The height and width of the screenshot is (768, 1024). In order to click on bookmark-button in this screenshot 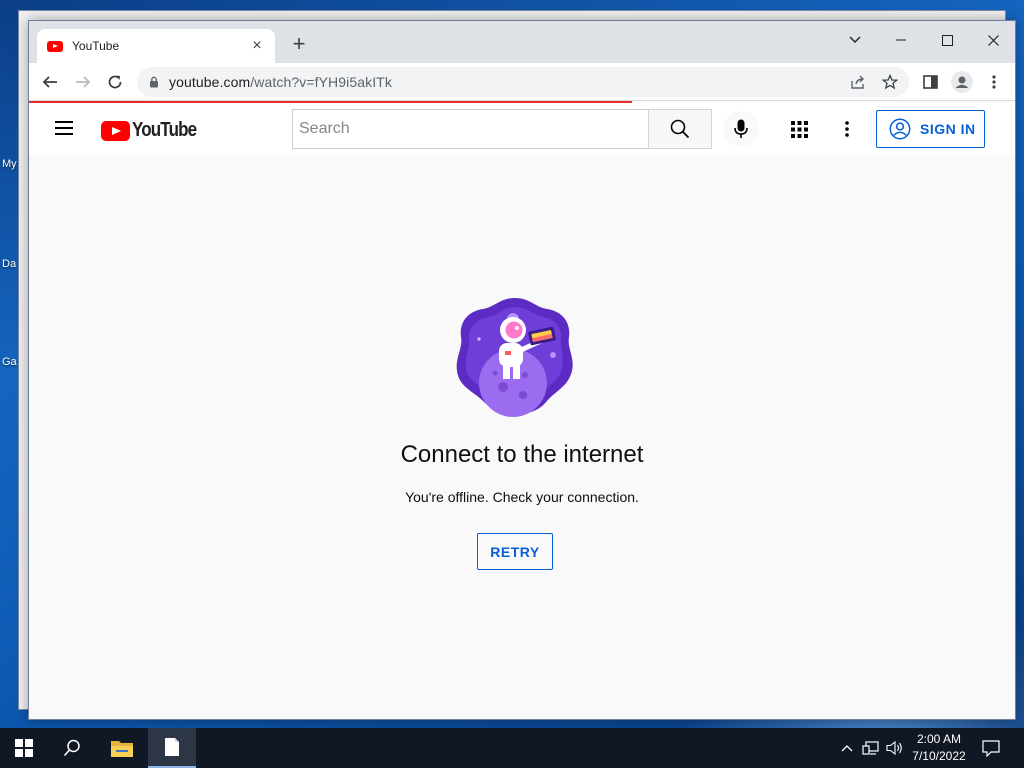, I will do `click(890, 82)`.